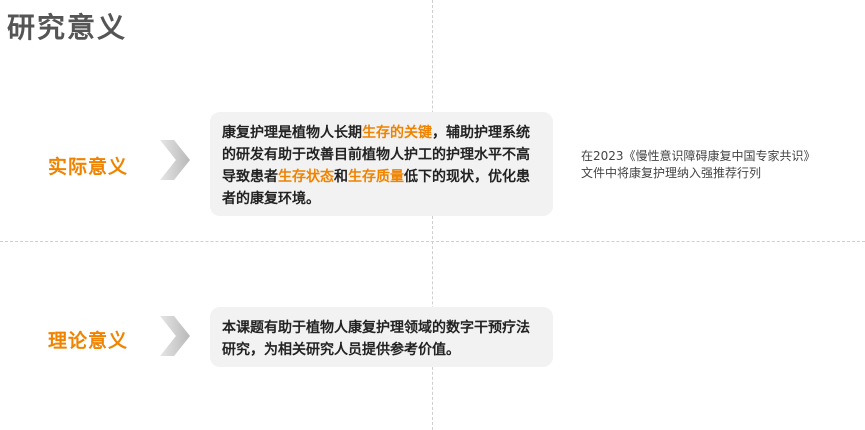 The height and width of the screenshot is (430, 865). I want to click on theoretical-label: 理论意义, so click(88, 341).